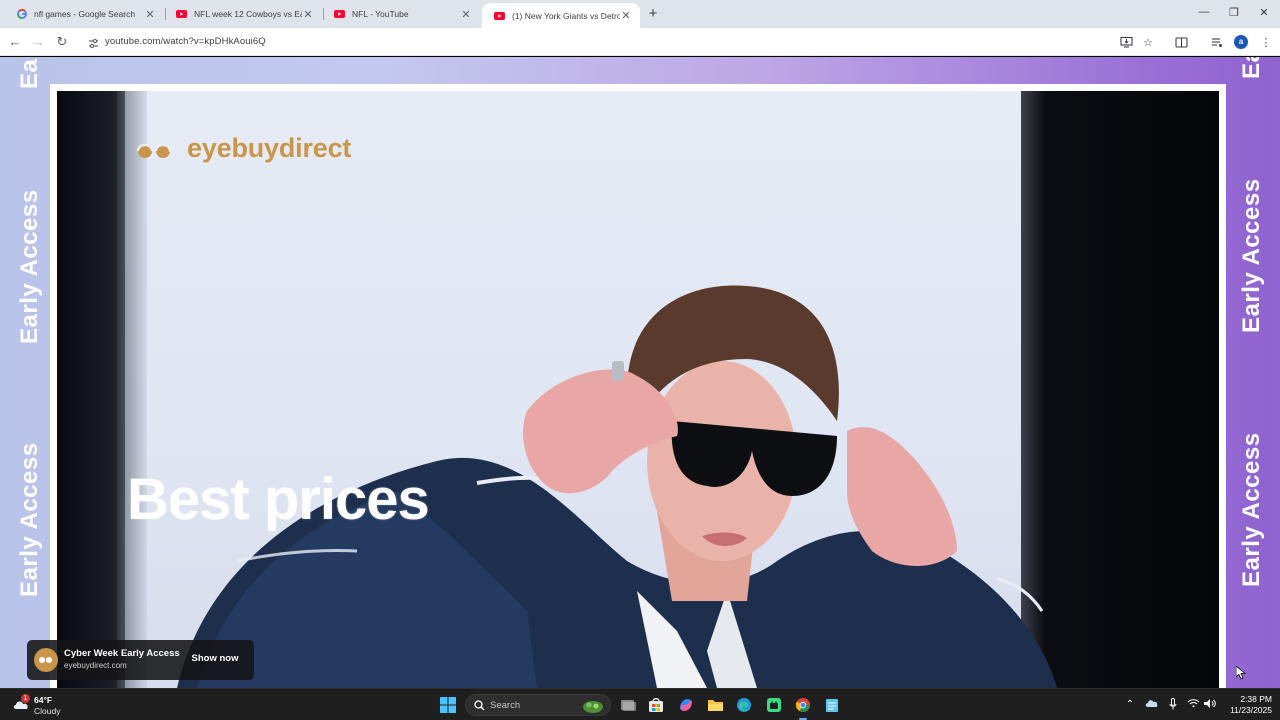  I want to click on search-placeholder: Search, so click(505, 705).